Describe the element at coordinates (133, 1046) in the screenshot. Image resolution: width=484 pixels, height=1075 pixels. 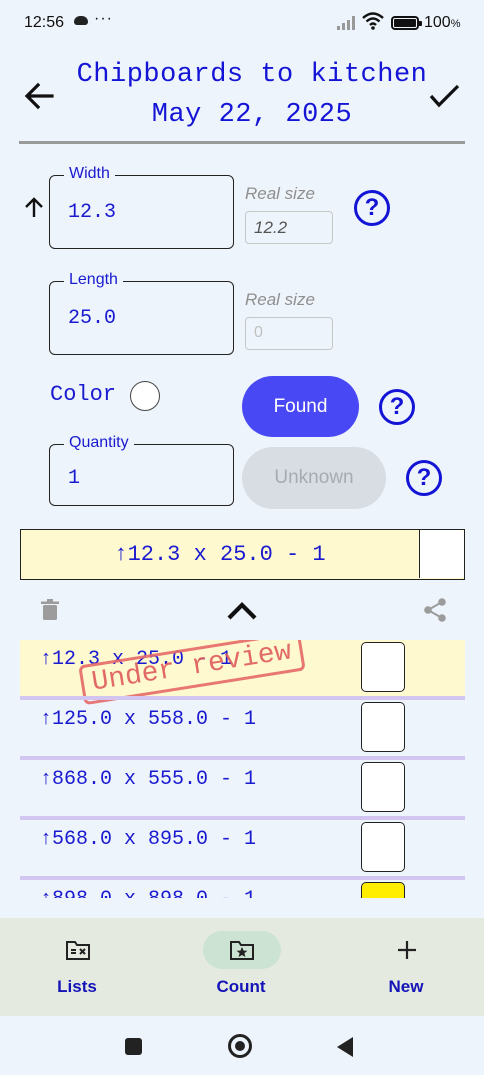
I see `recents-icon` at that location.